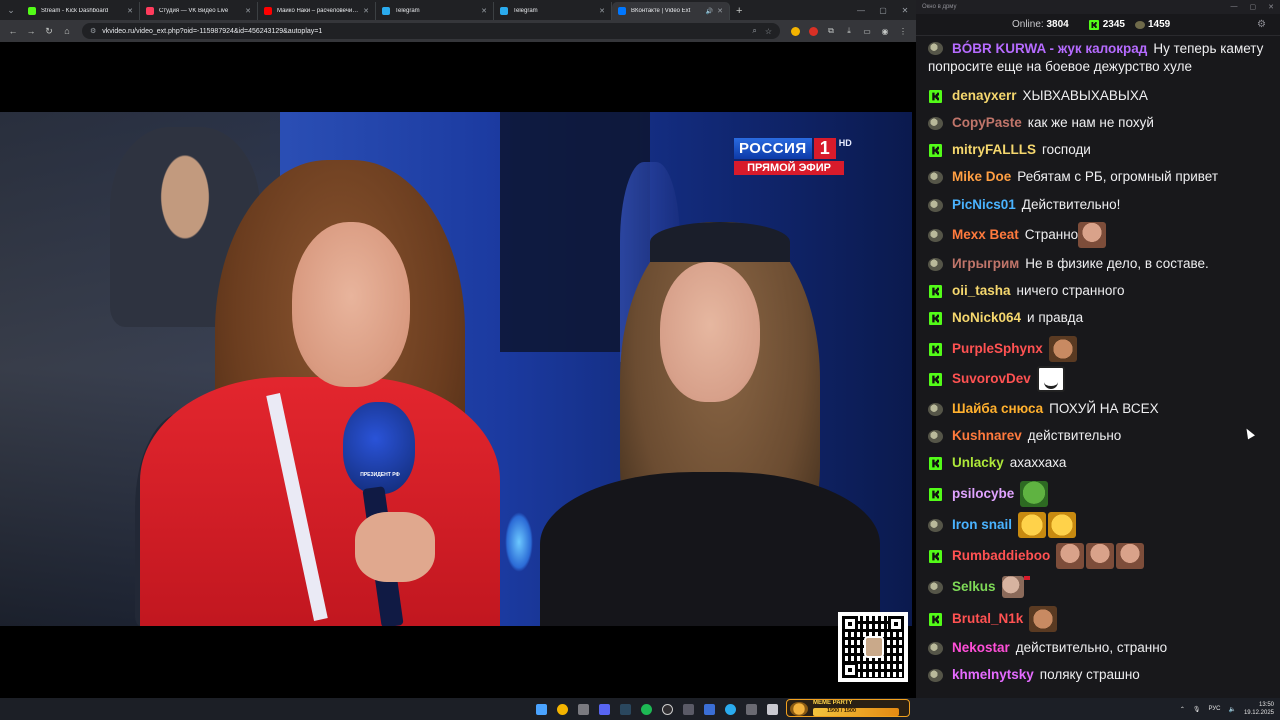 Image resolution: width=1280 pixels, height=720 pixels. I want to click on meme-party-widget: MEME PARTY 1500 / 1500, so click(848, 708).